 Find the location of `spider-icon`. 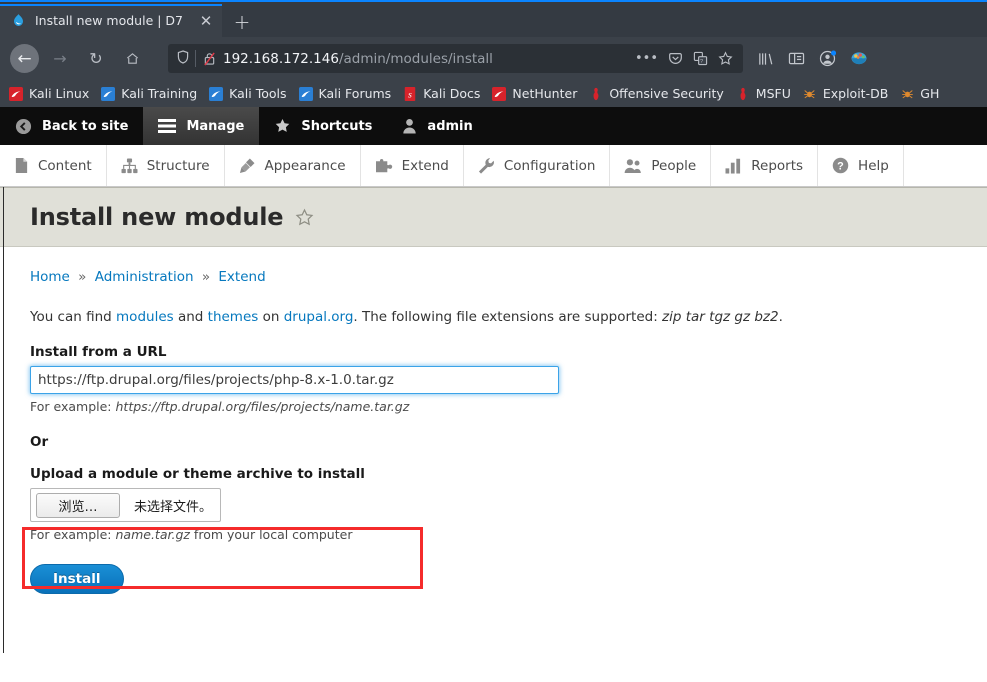

spider-icon is located at coordinates (810, 94).